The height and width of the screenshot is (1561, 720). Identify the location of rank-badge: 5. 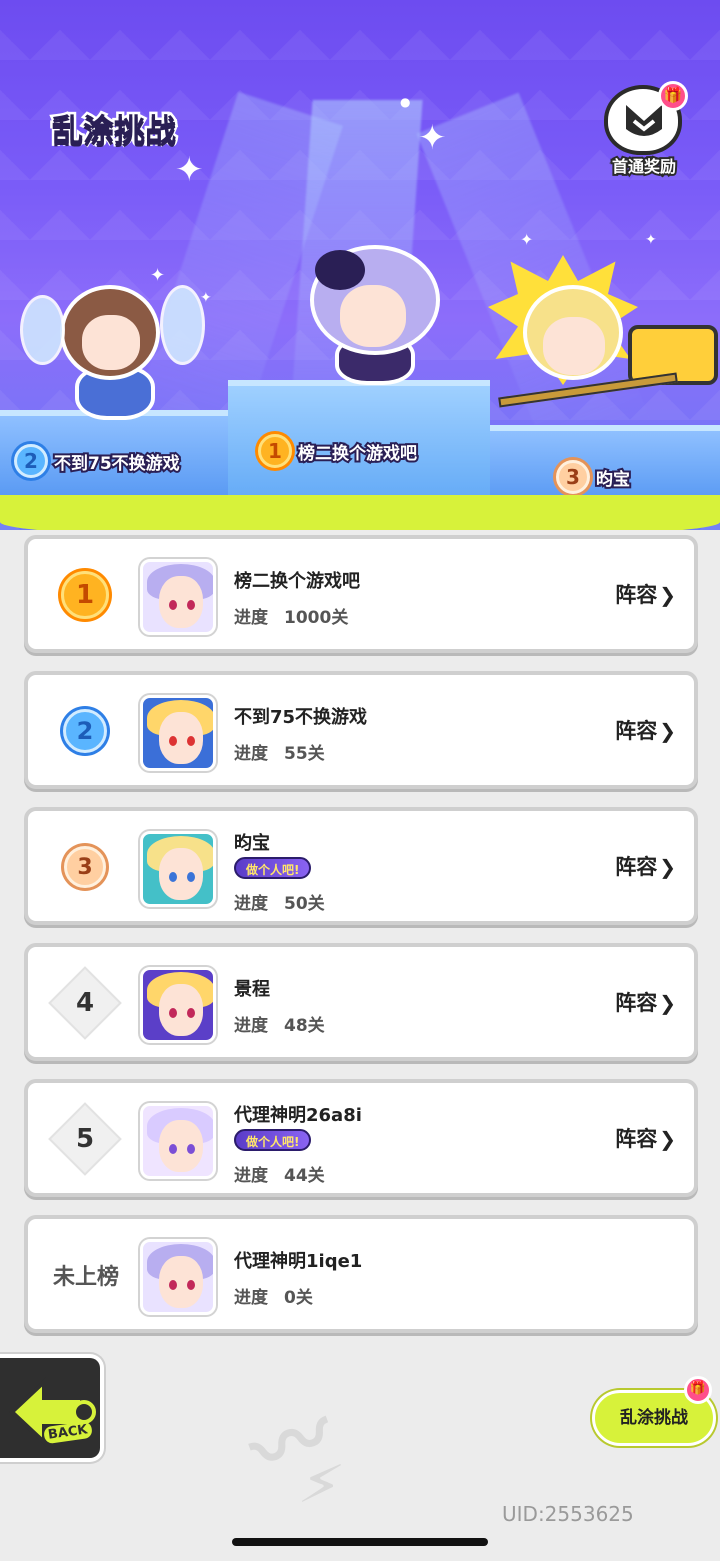
(85, 1139).